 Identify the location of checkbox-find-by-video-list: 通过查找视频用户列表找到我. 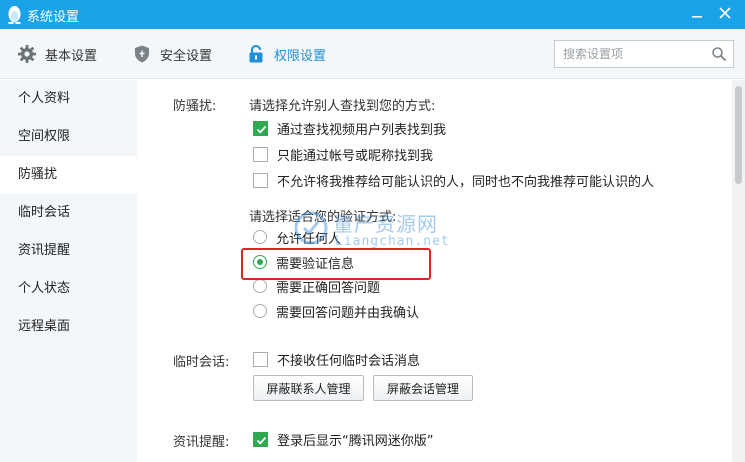
(350, 128).